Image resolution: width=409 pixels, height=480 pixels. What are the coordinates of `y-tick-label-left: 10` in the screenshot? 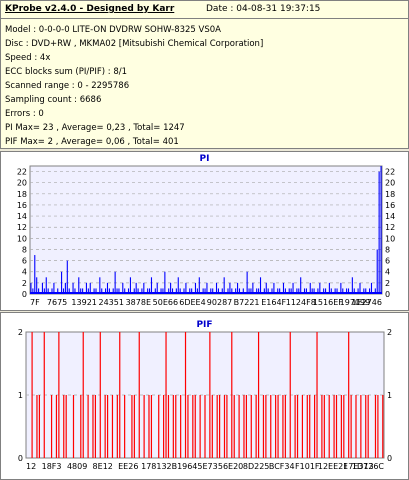 It's located at (22, 238).